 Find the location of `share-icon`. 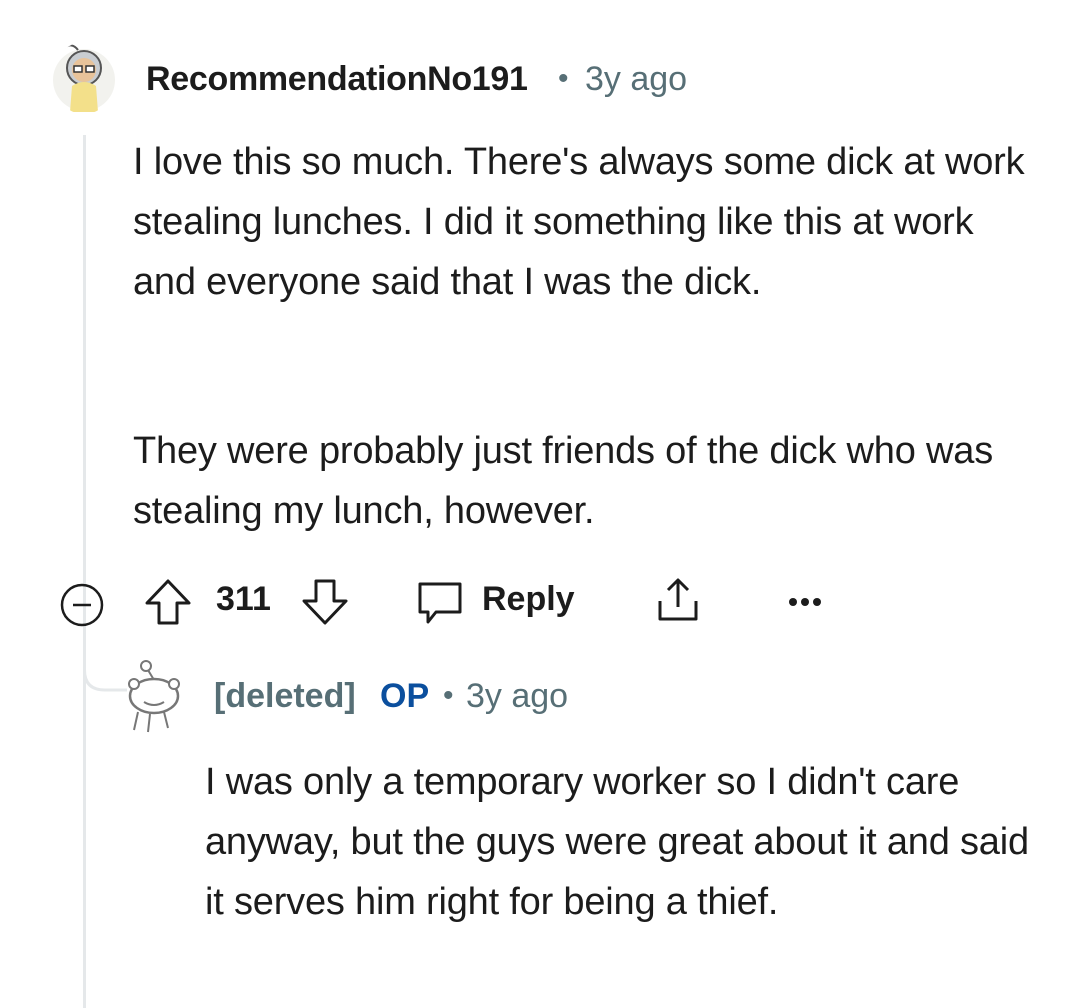

share-icon is located at coordinates (678, 600).